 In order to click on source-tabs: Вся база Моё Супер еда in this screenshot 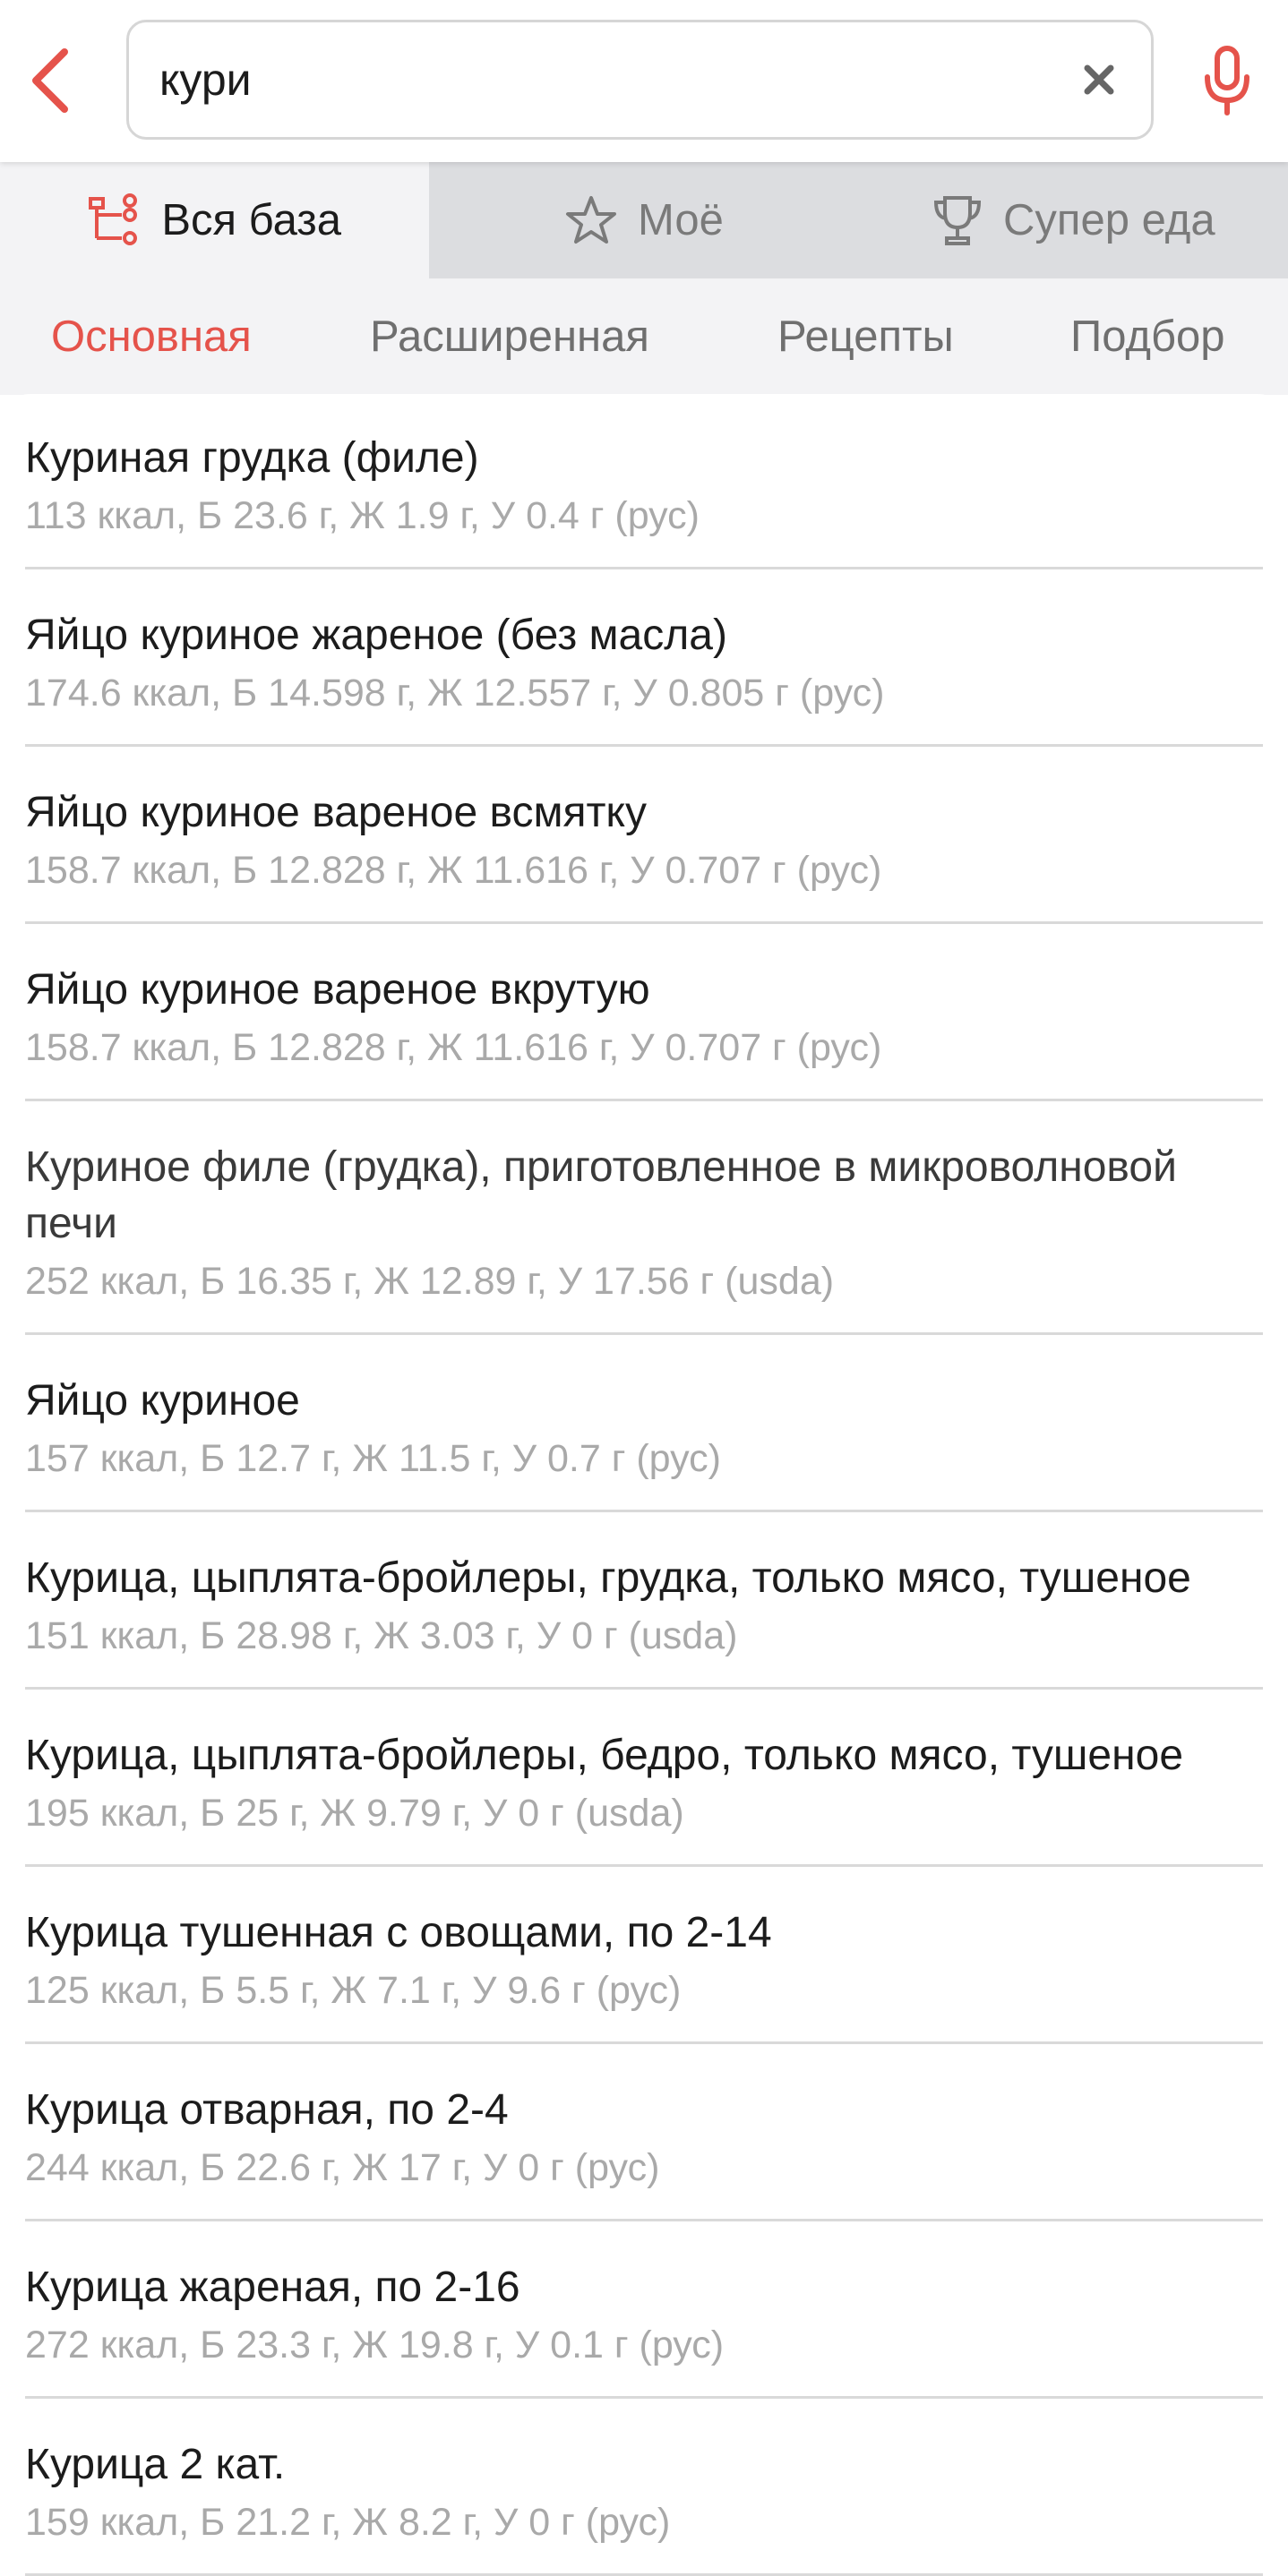, I will do `click(644, 220)`.